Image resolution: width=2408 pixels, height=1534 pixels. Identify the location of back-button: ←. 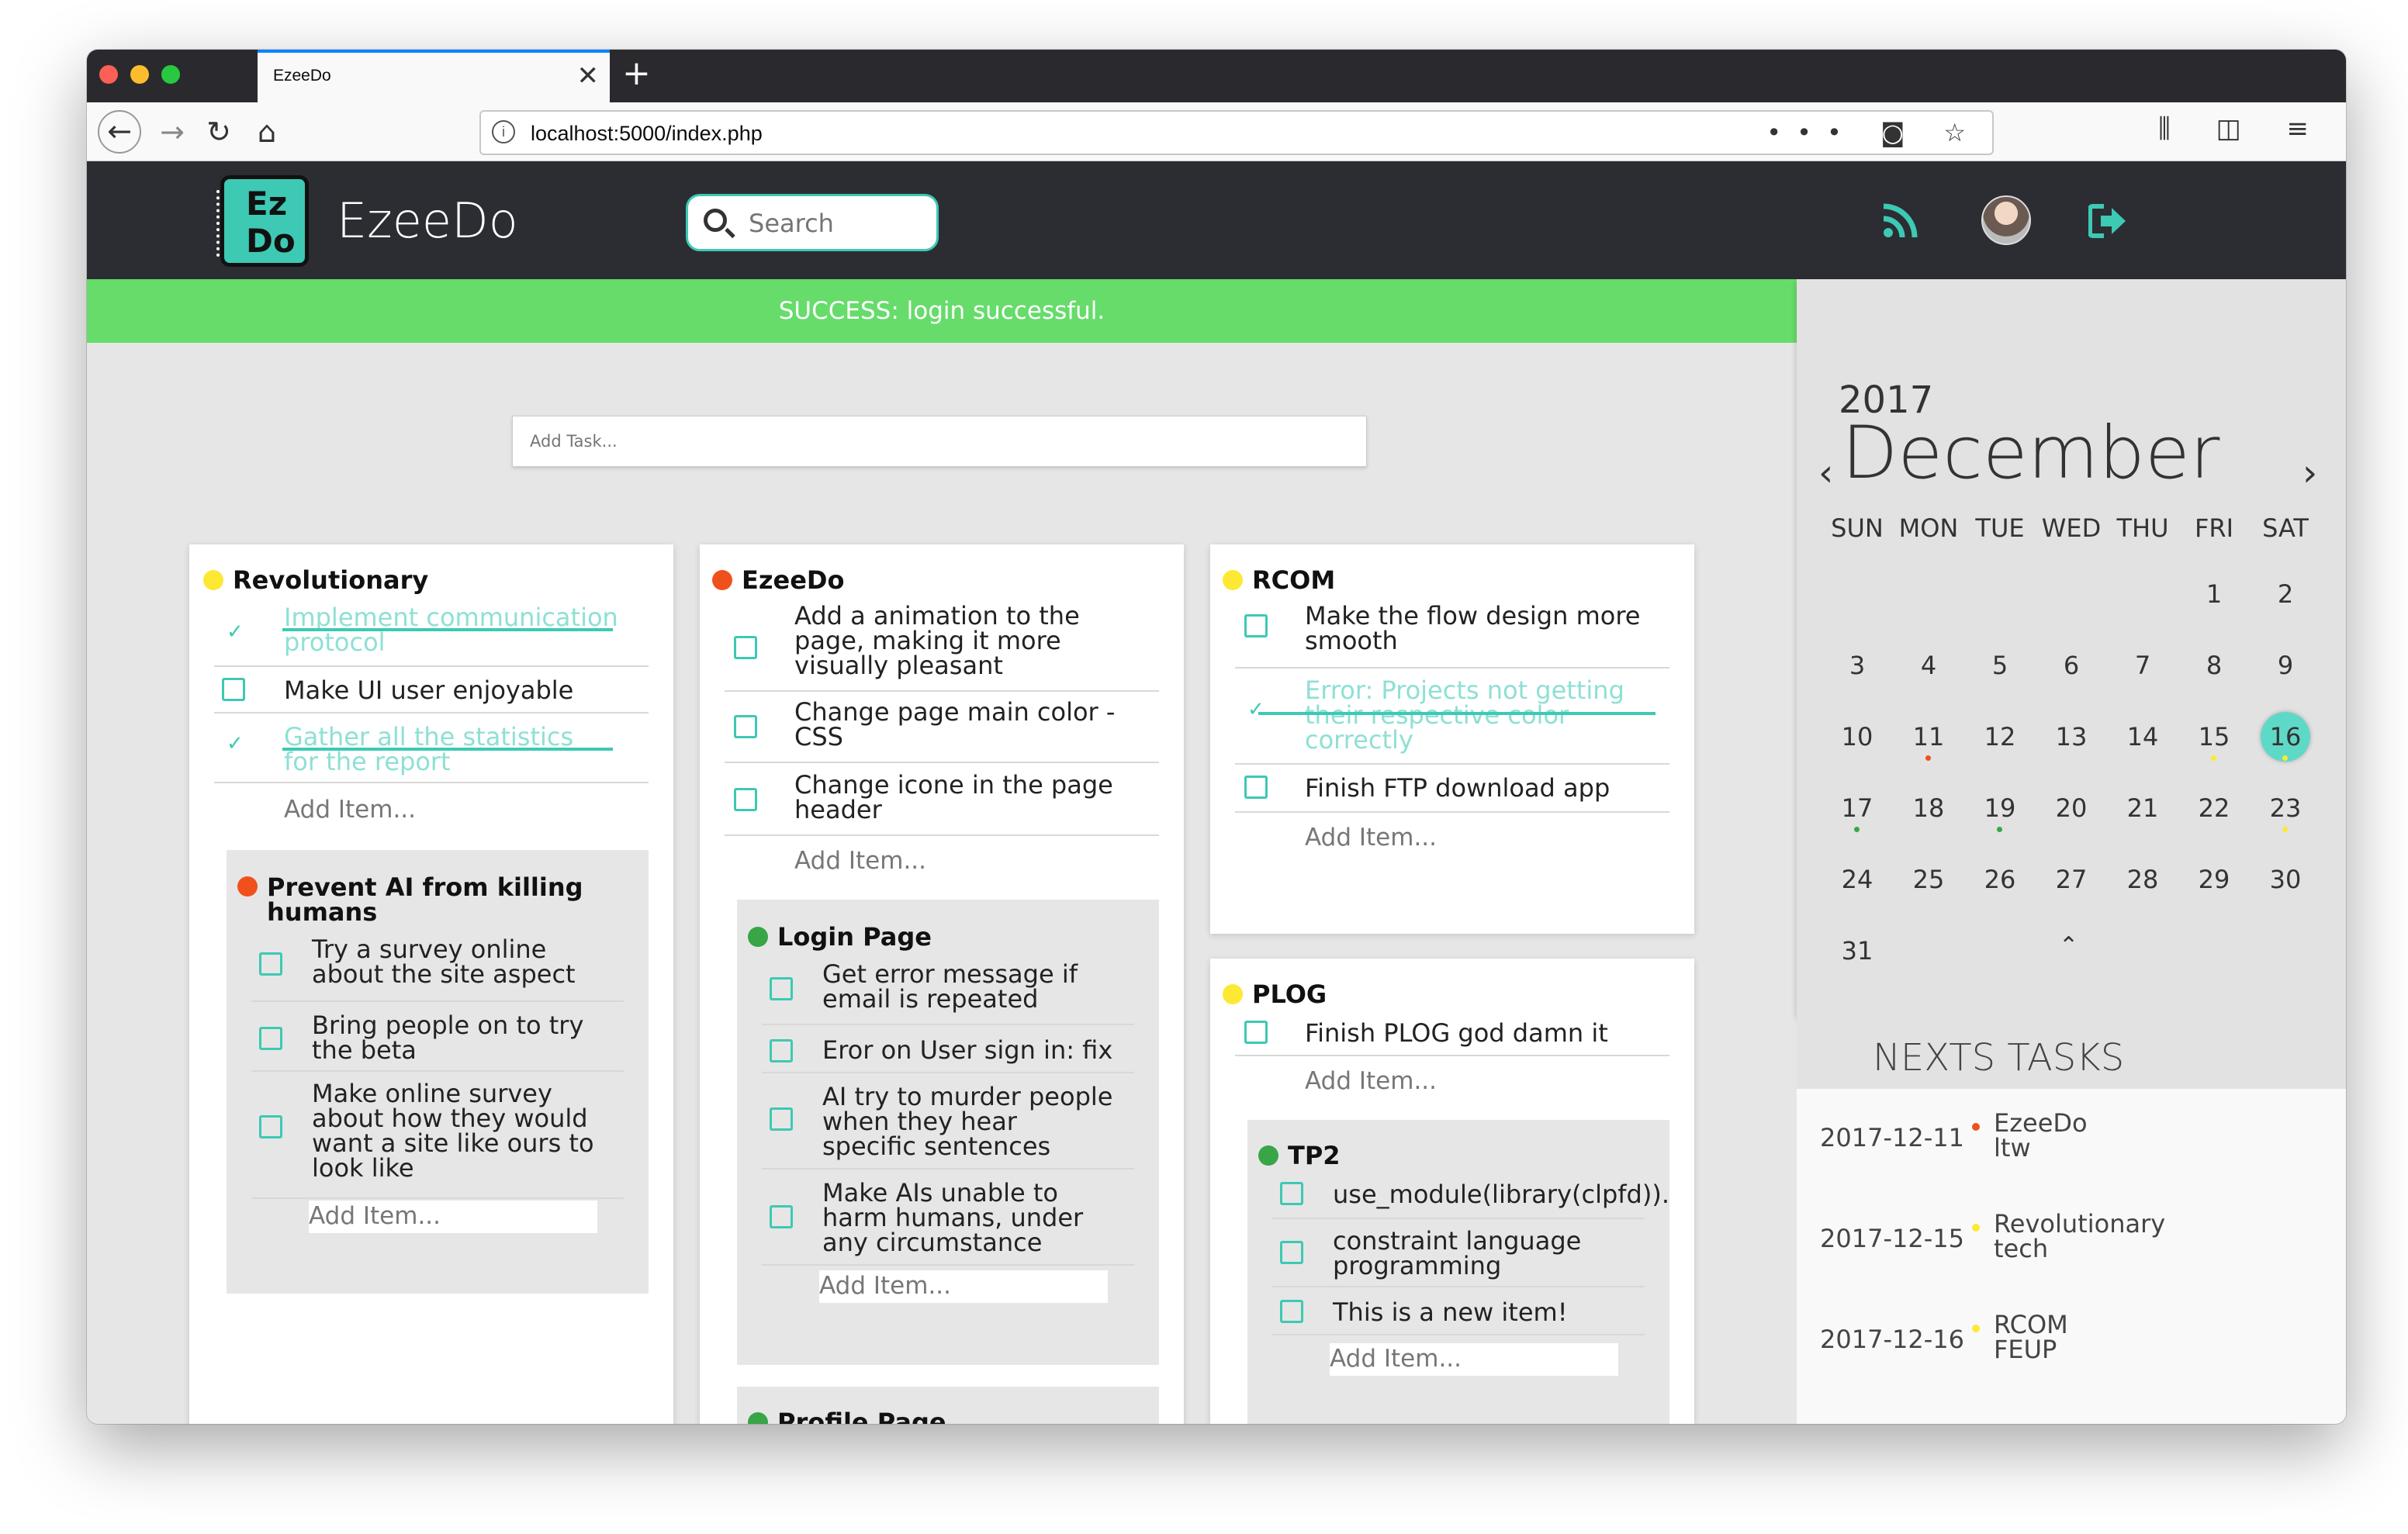
(119, 132).